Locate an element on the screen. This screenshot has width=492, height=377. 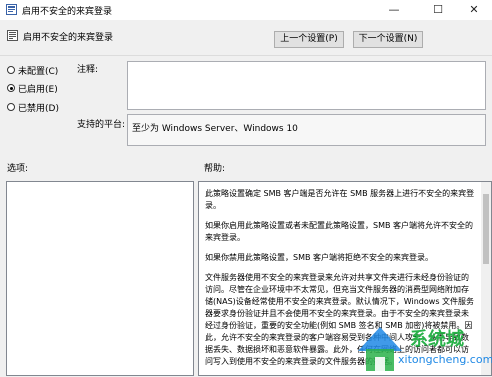
platform-label: 支持的平台: is located at coordinates (101, 125).